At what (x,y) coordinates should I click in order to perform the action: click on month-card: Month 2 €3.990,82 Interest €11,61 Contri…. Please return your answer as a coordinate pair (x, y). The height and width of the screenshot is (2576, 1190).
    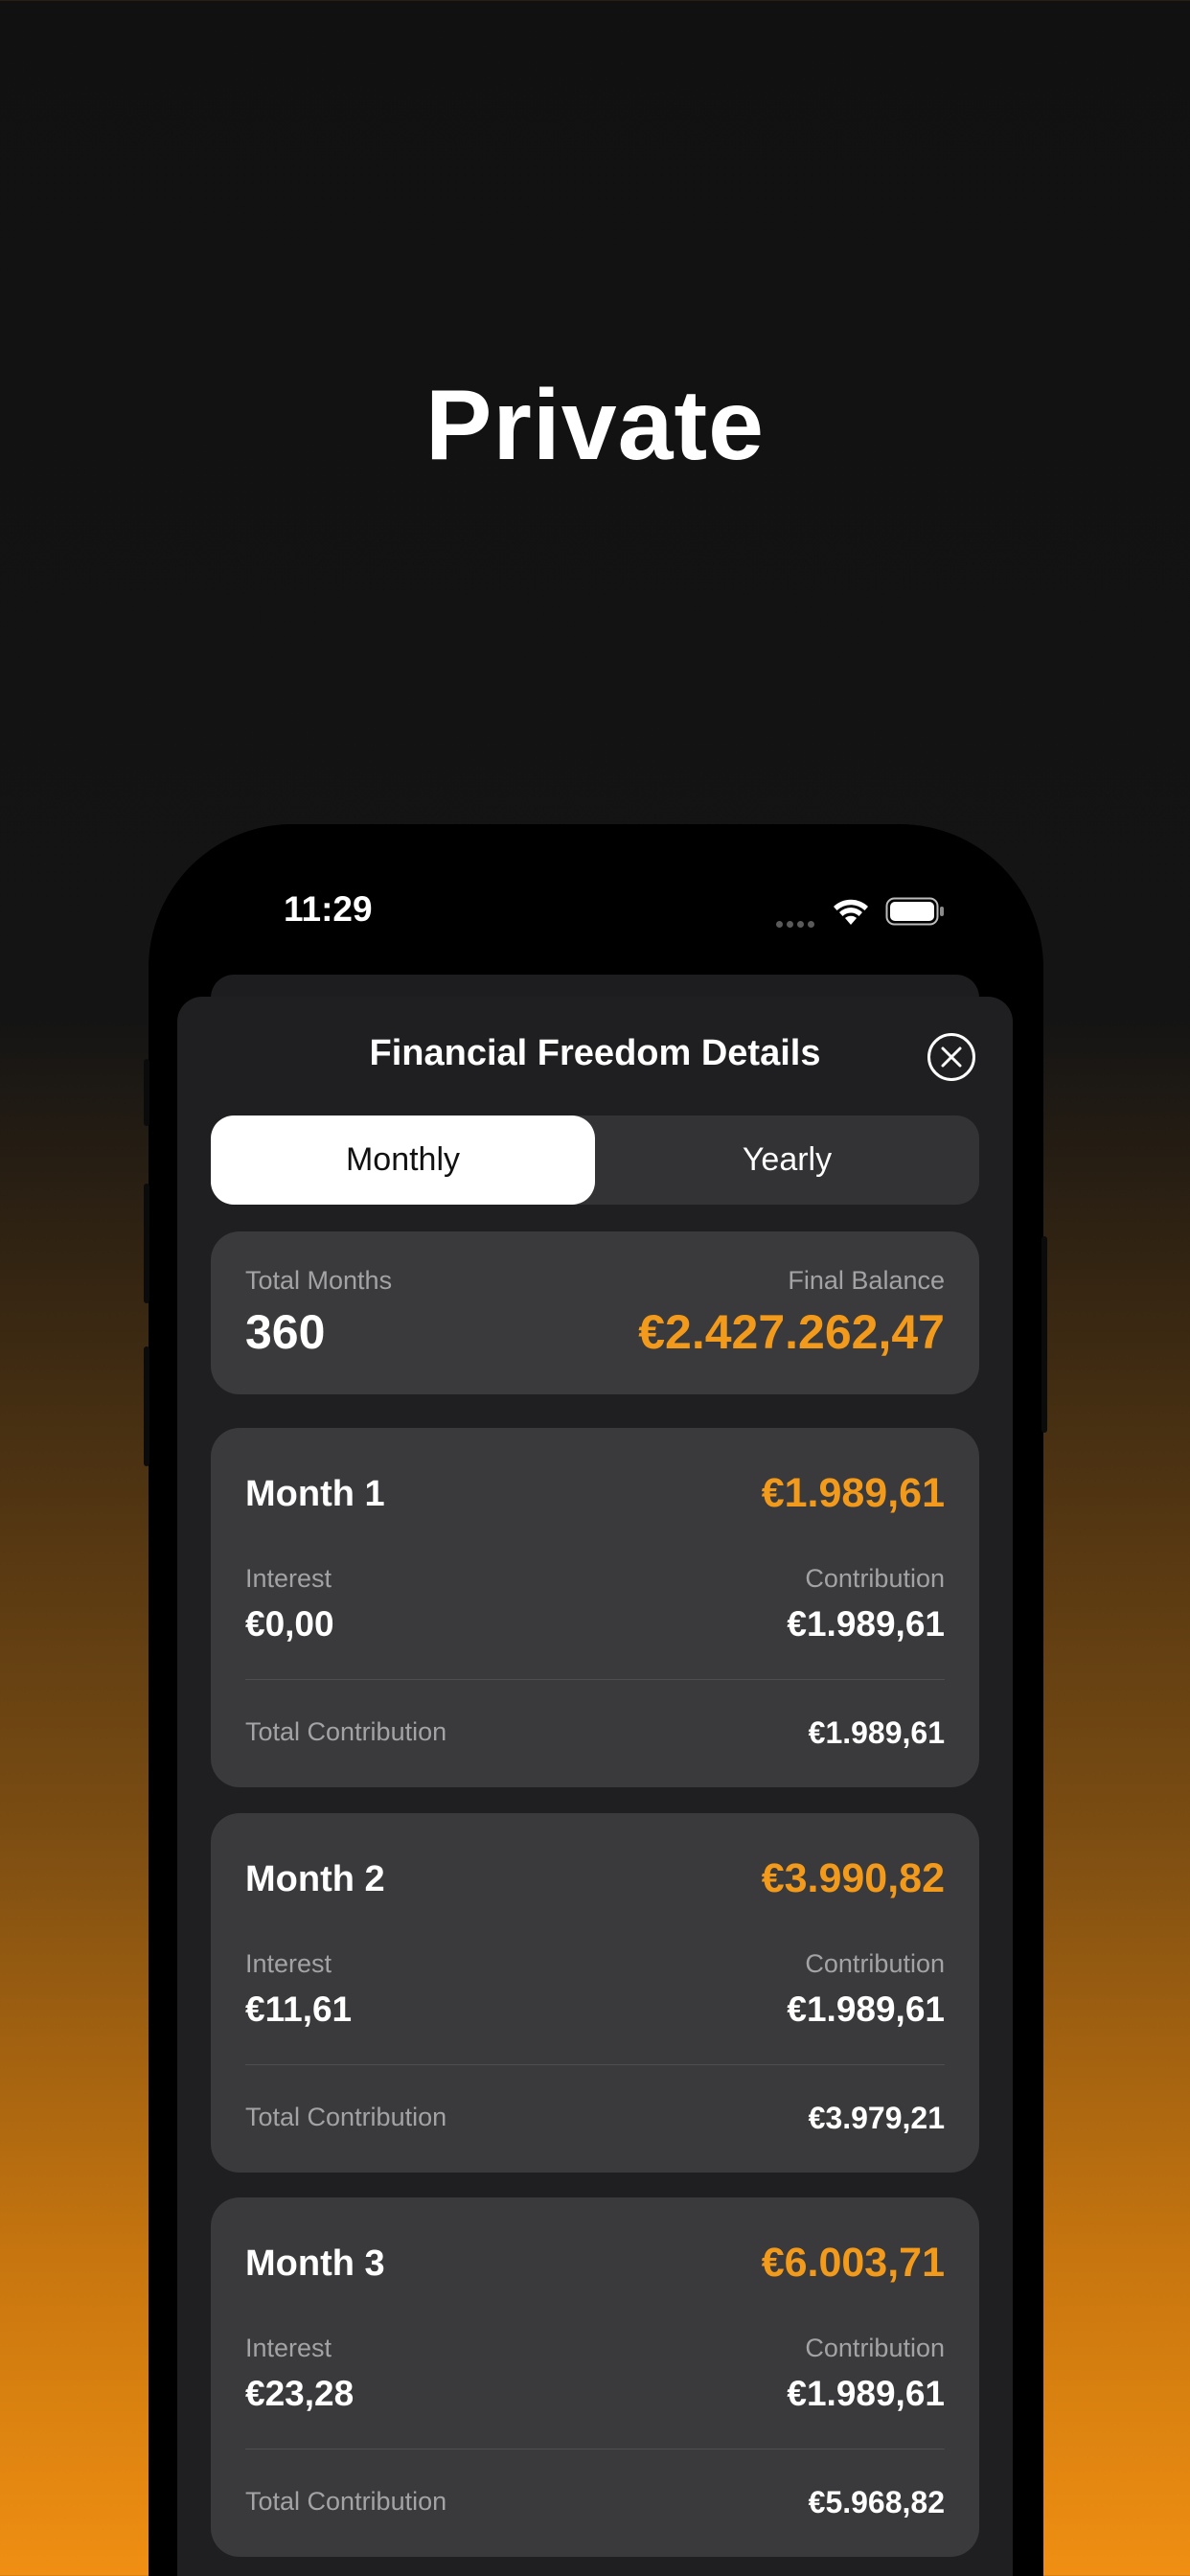
    Looking at the image, I should click on (595, 1993).